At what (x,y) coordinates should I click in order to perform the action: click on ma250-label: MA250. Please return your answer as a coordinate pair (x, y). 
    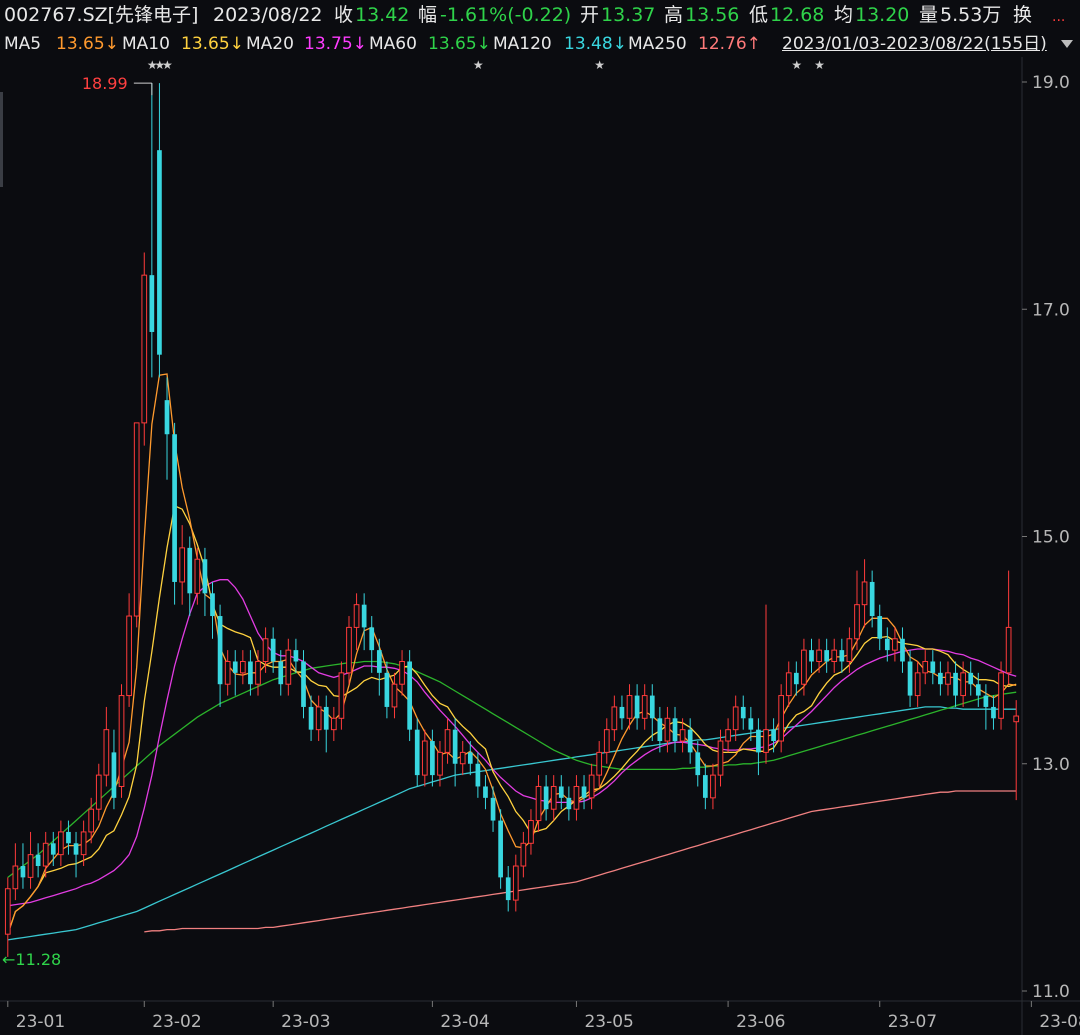
    Looking at the image, I should click on (657, 44).